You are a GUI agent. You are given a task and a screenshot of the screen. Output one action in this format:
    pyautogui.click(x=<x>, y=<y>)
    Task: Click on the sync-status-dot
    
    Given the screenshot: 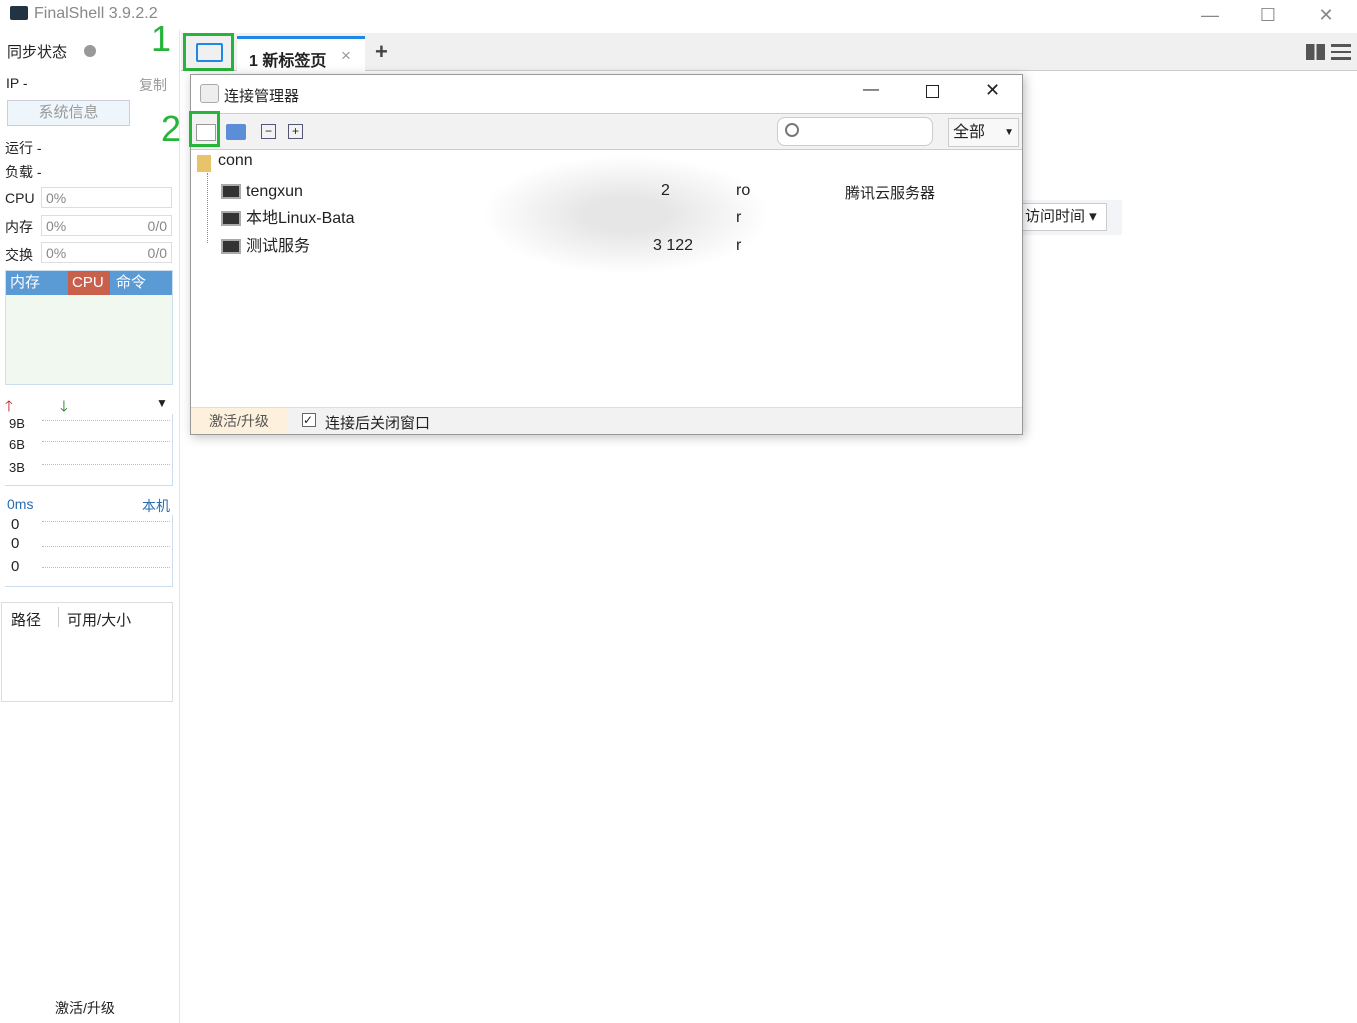 What is the action you would take?
    pyautogui.click(x=90, y=51)
    